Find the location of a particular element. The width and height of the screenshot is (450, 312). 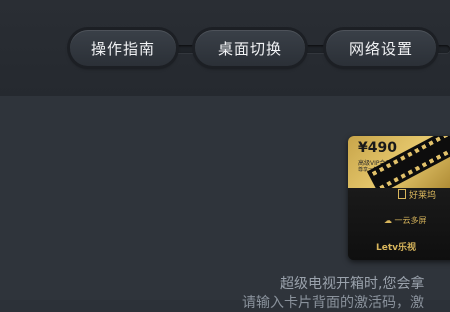

vip-card-feature-hollywood: 好莱坞 is located at coordinates (417, 194).